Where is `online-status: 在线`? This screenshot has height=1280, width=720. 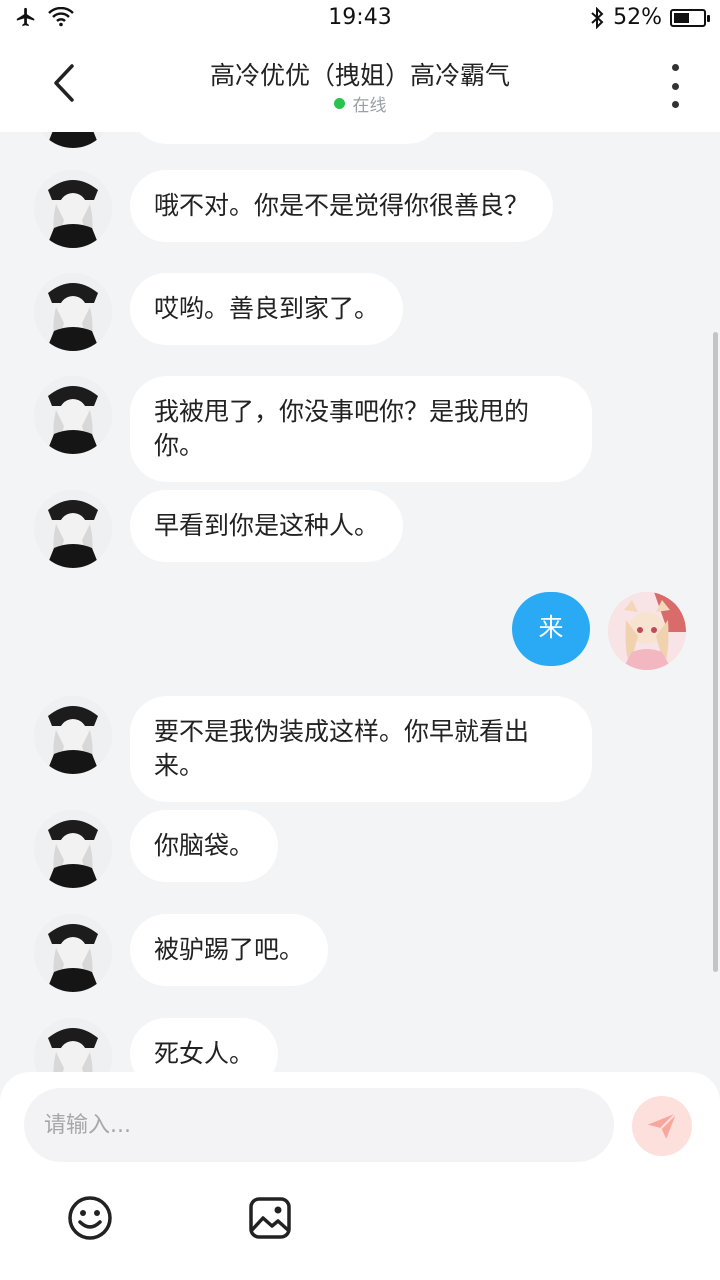 online-status: 在线 is located at coordinates (360, 103).